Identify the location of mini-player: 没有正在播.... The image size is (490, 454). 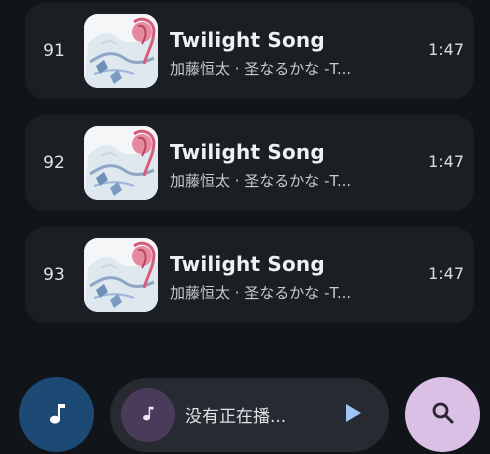
(249, 415).